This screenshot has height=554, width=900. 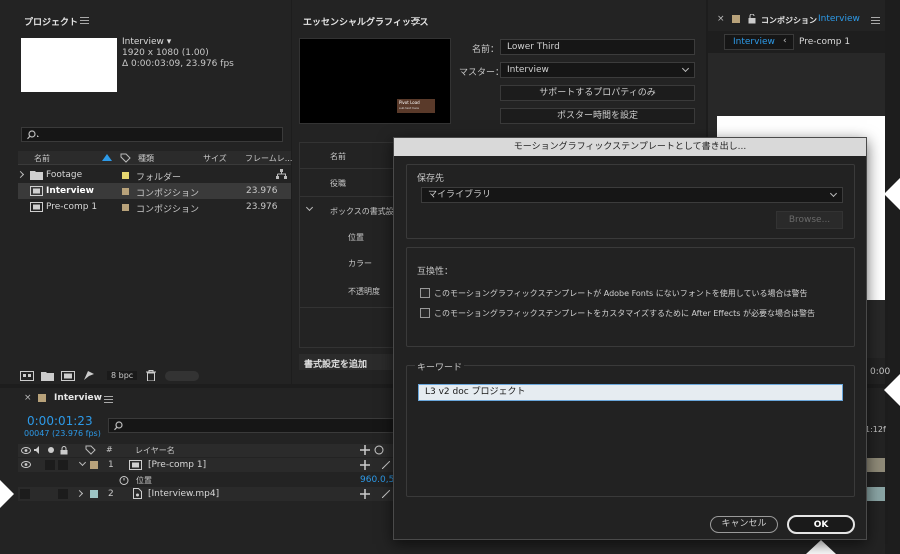 I want to click on column-type: 種類, so click(x=146, y=158).